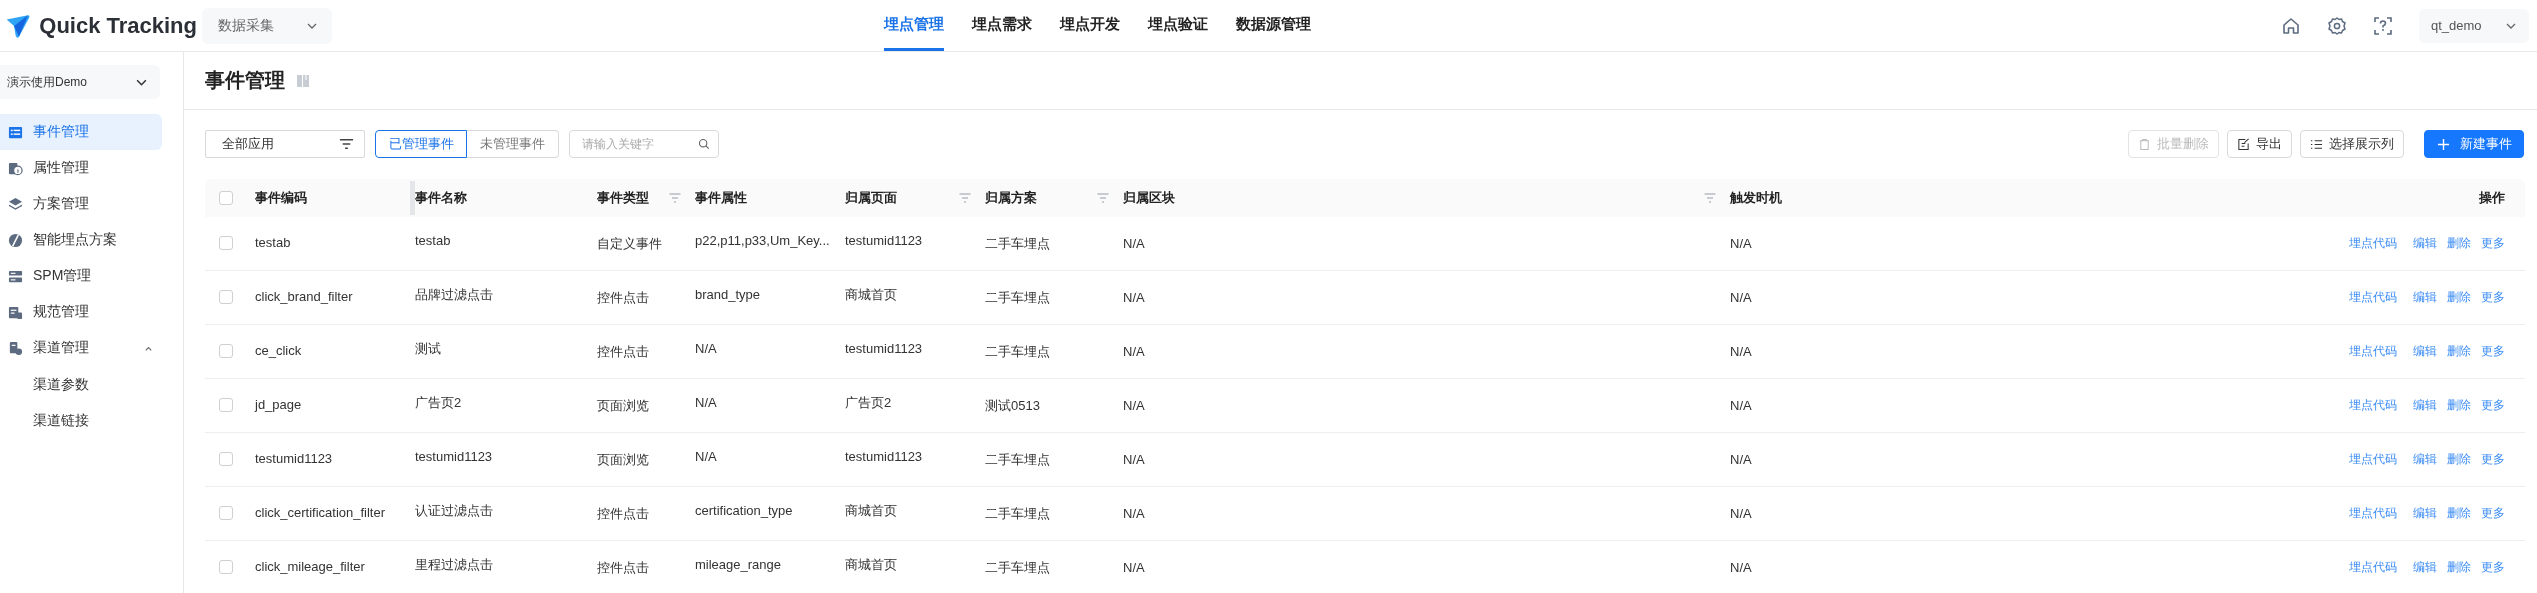  What do you see at coordinates (304, 296) in the screenshot?
I see `table-cell: click_brand_filter` at bounding box center [304, 296].